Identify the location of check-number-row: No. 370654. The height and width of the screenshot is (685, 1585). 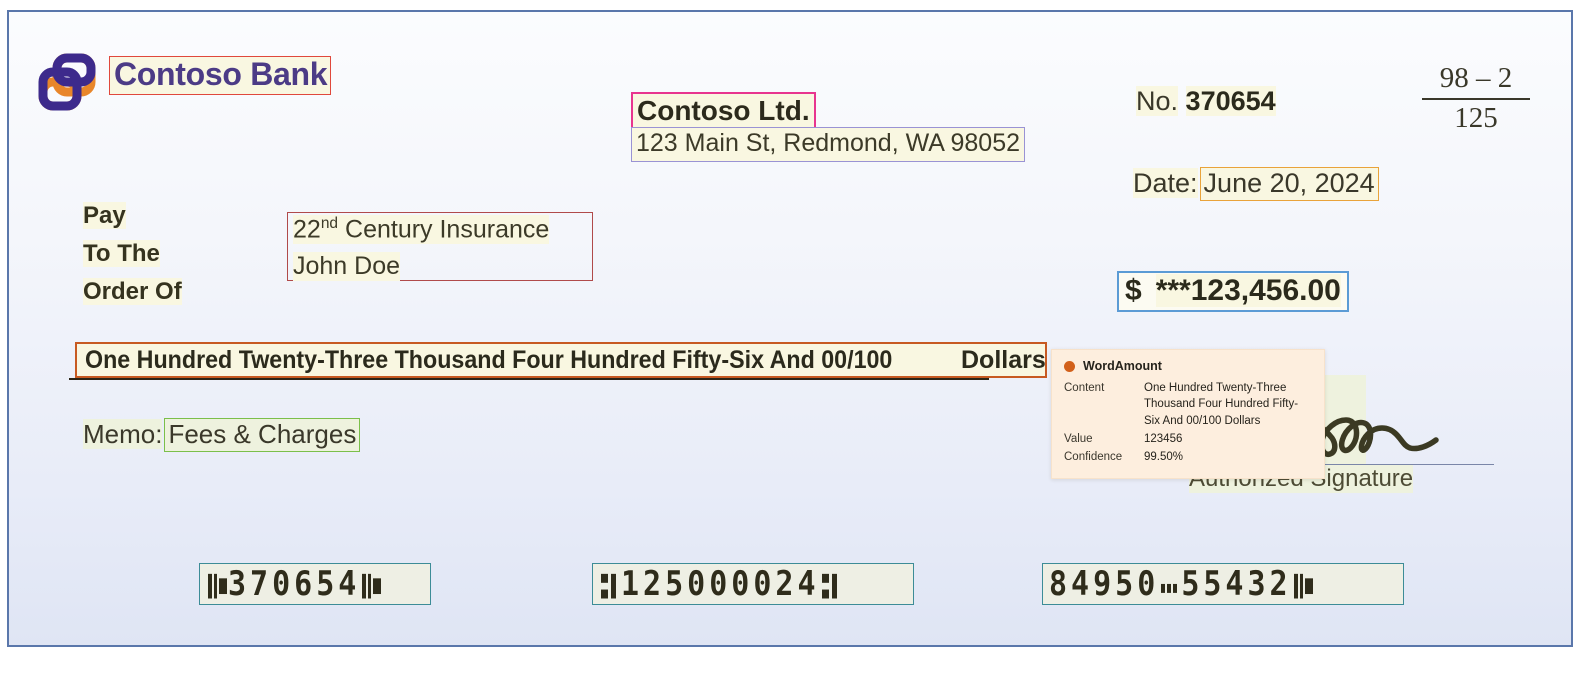
(1206, 101).